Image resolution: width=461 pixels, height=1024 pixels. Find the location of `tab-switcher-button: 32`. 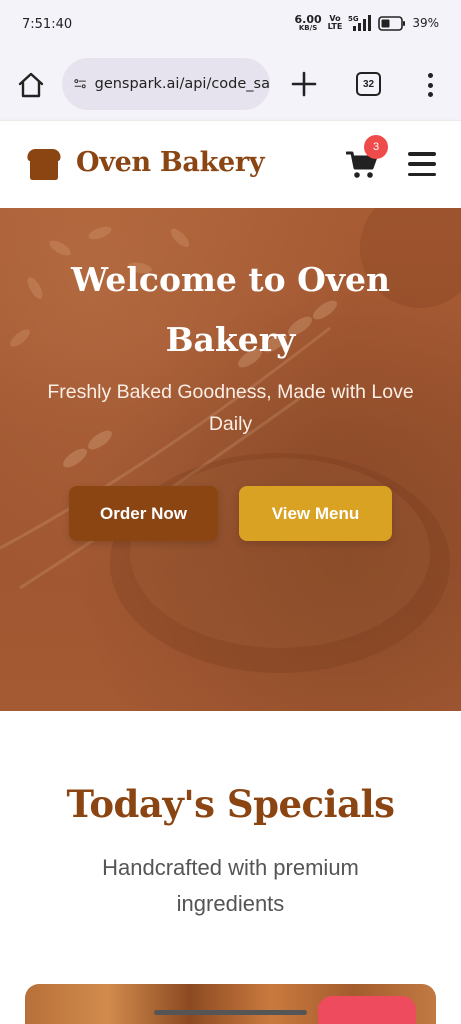

tab-switcher-button: 32 is located at coordinates (368, 84).